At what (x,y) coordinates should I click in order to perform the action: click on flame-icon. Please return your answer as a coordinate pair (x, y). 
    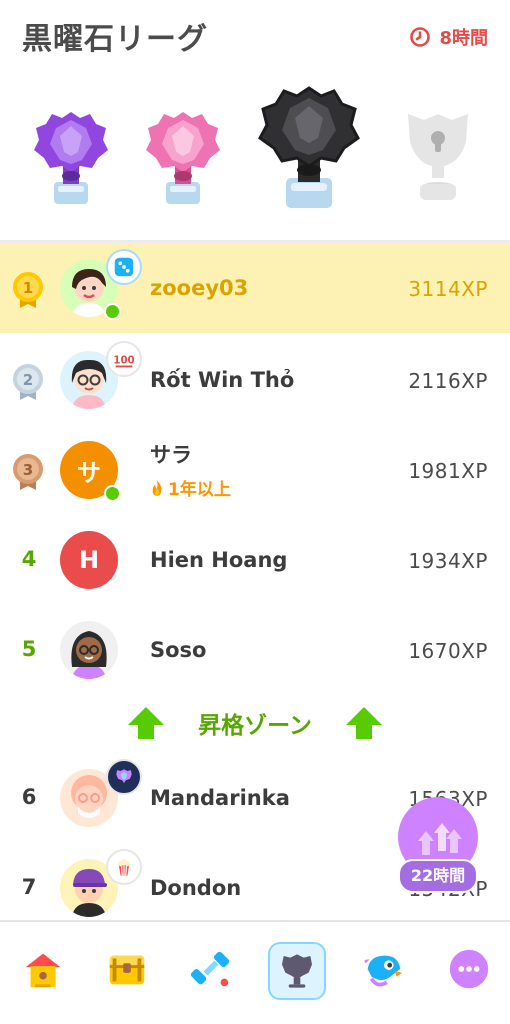
    Looking at the image, I should click on (157, 487).